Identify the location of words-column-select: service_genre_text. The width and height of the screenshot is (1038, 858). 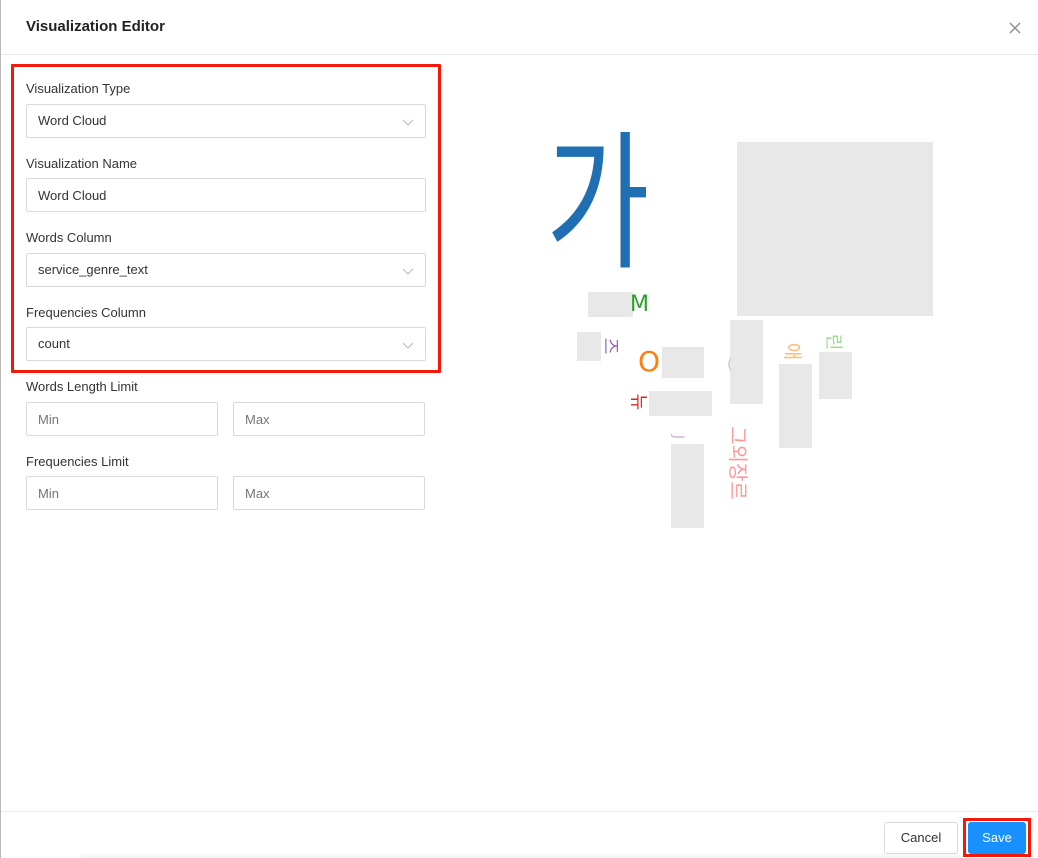
(226, 270).